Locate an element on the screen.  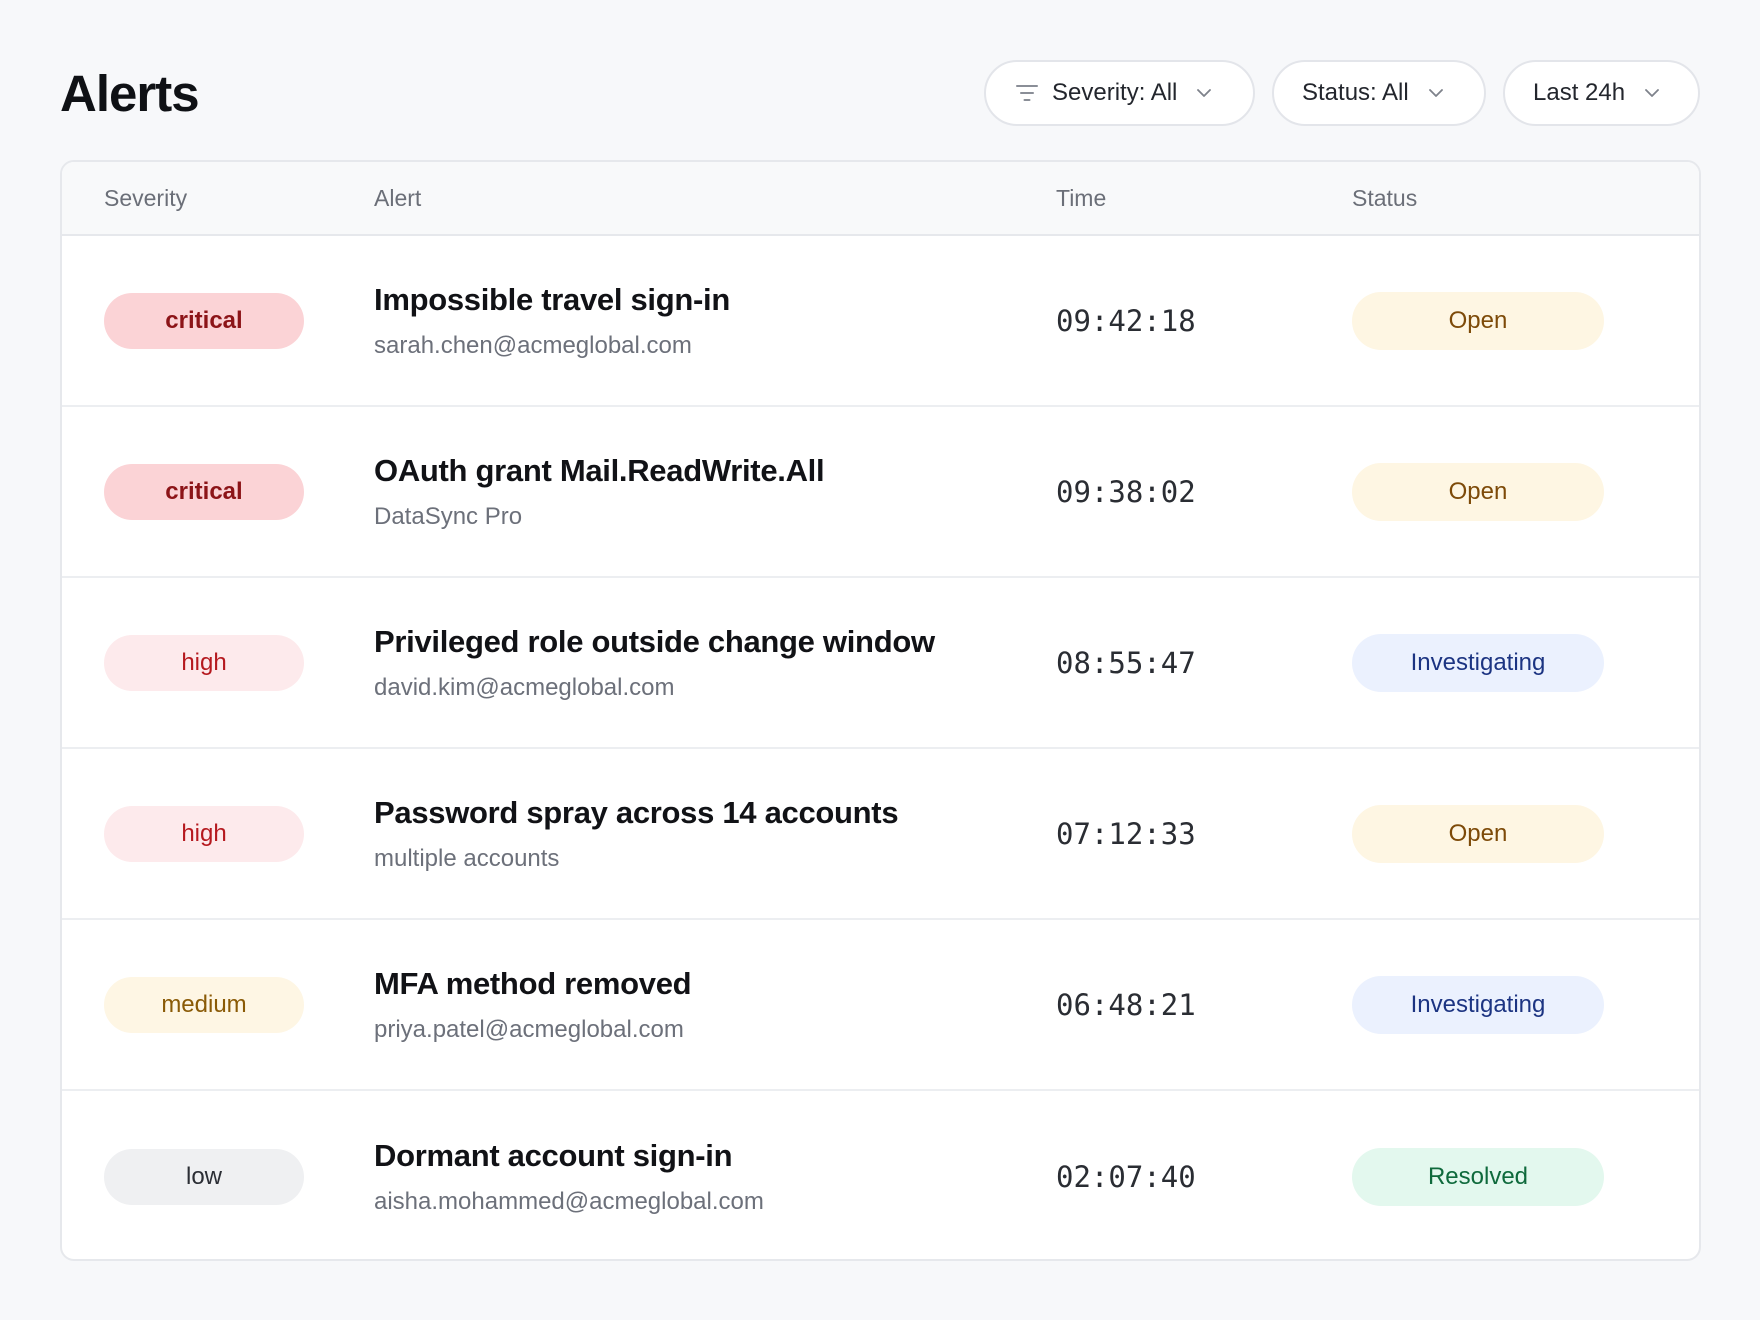
time-cell: 09:38:02 is located at coordinates (1126, 491).